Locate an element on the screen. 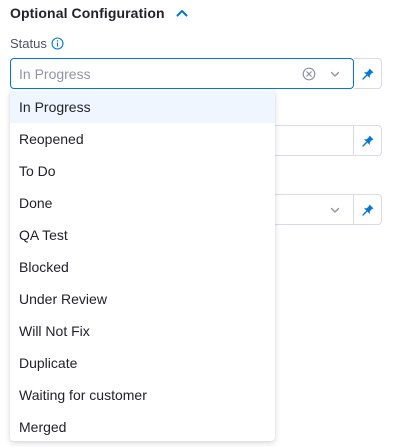  dropdown-option: Under Review is located at coordinates (142, 299).